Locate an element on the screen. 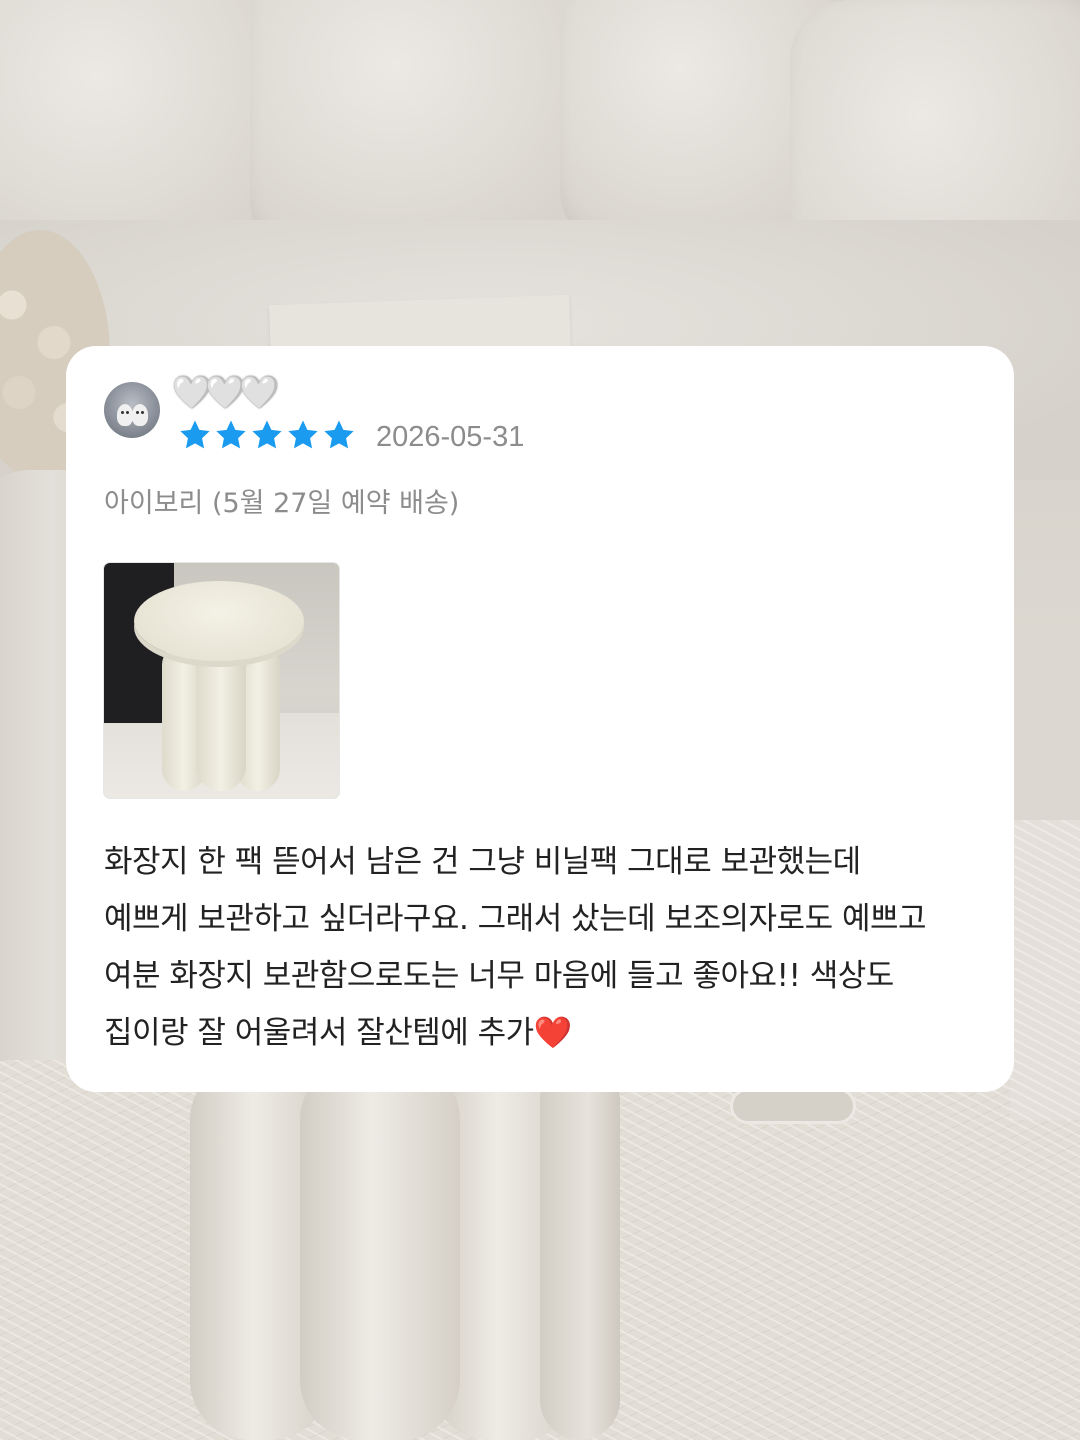 This screenshot has height=1440, width=1080. star-rating is located at coordinates (267, 437).